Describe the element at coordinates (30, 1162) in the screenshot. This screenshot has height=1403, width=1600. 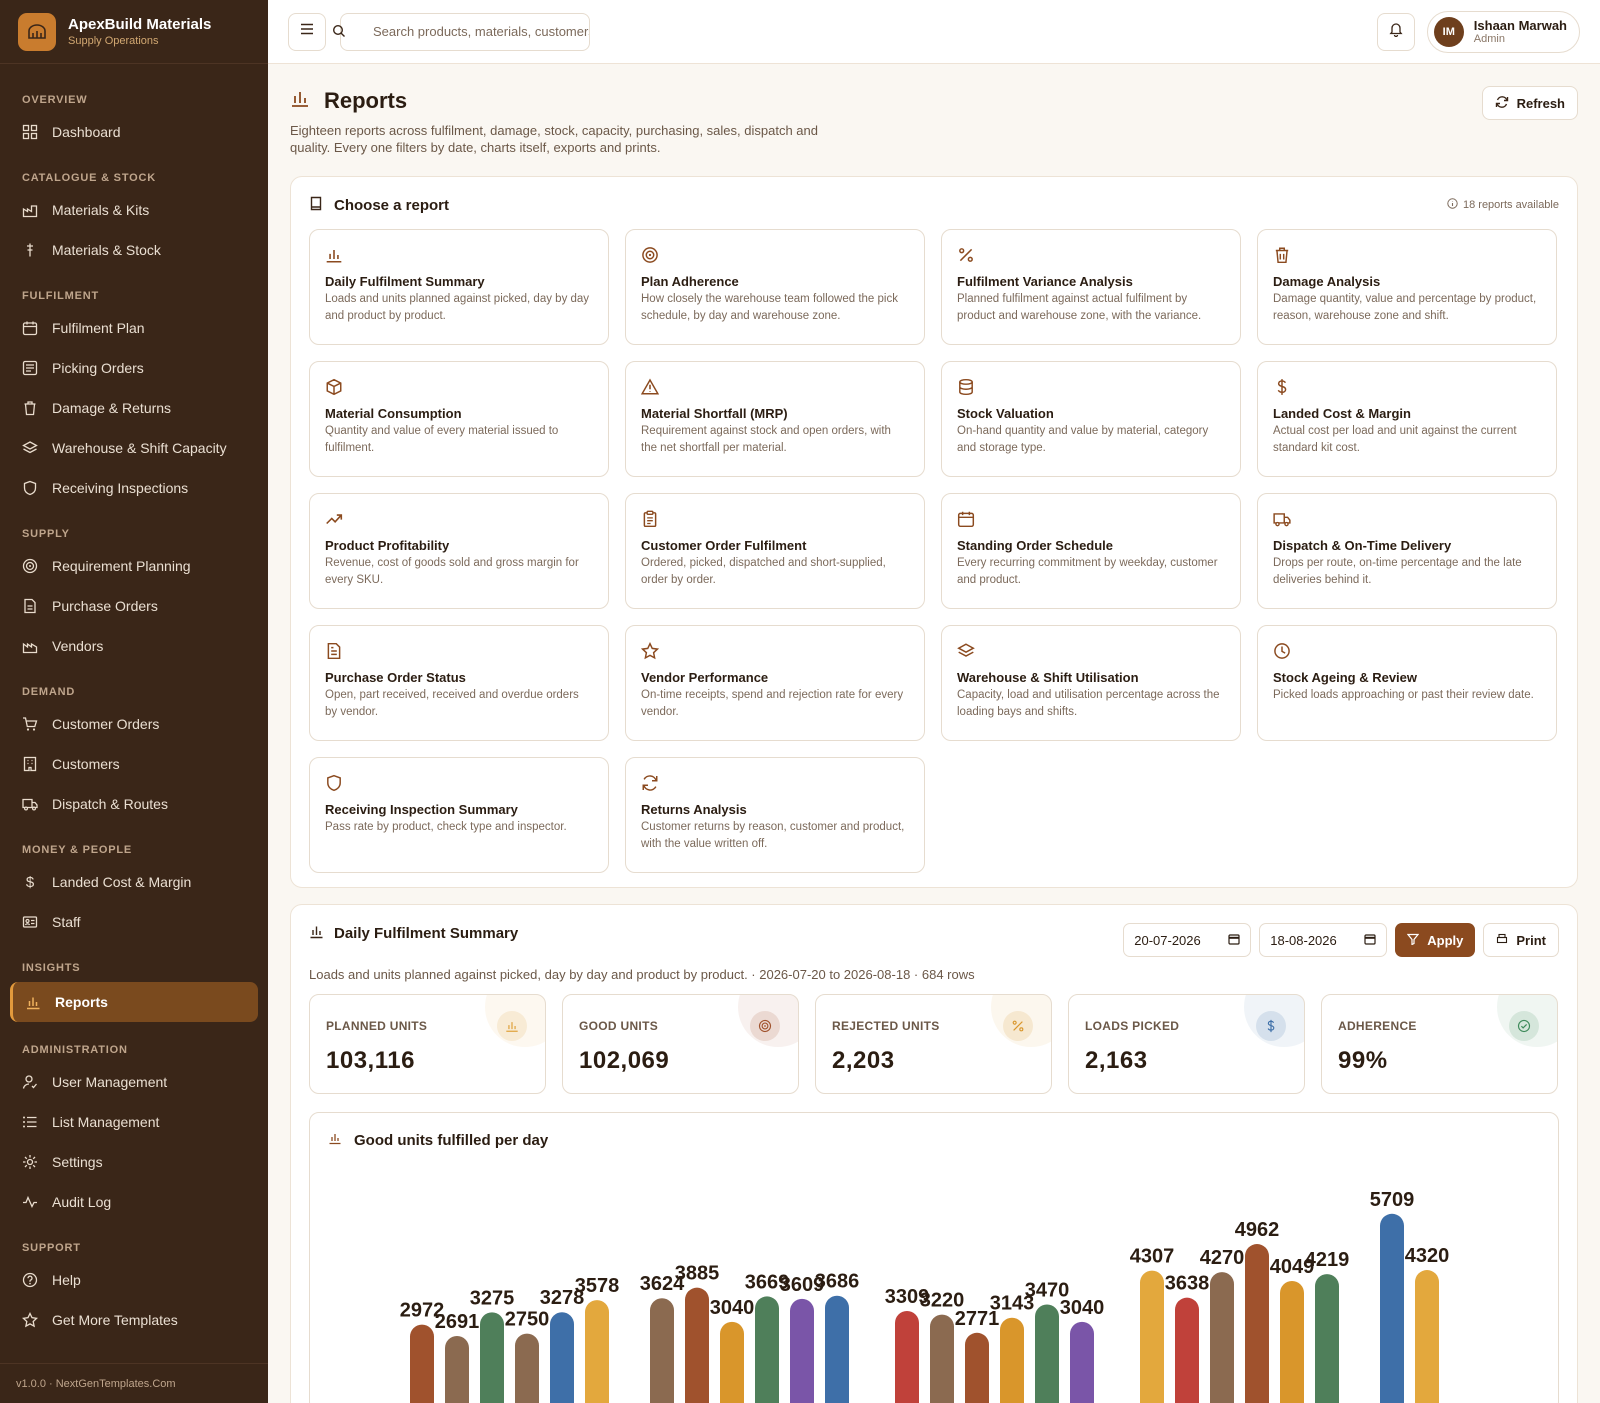
I see `gear-icon` at that location.